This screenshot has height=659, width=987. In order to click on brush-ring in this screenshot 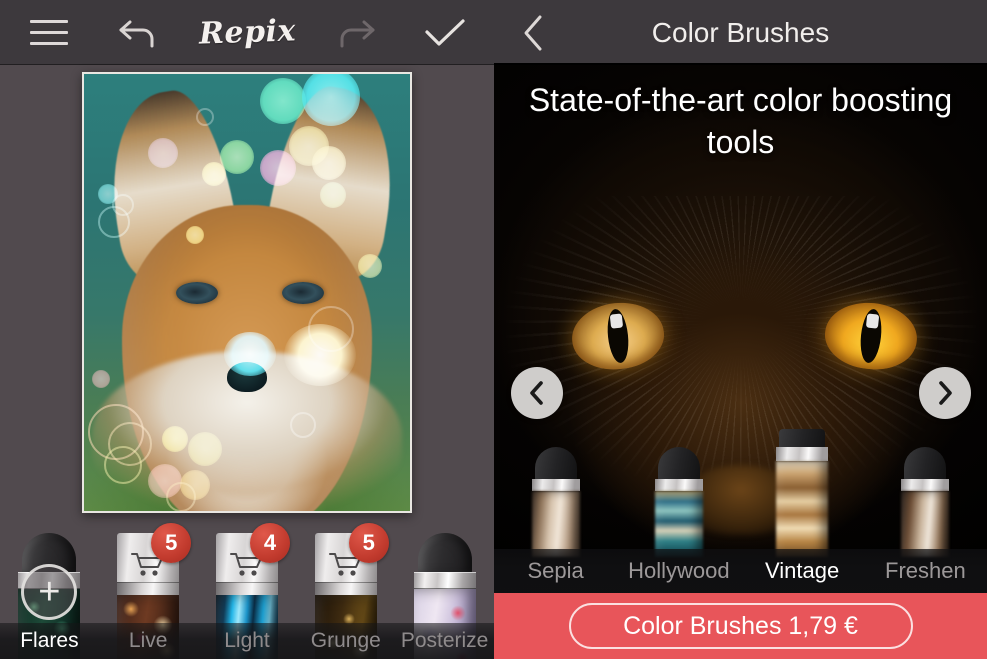, I will do `click(444, 580)`.